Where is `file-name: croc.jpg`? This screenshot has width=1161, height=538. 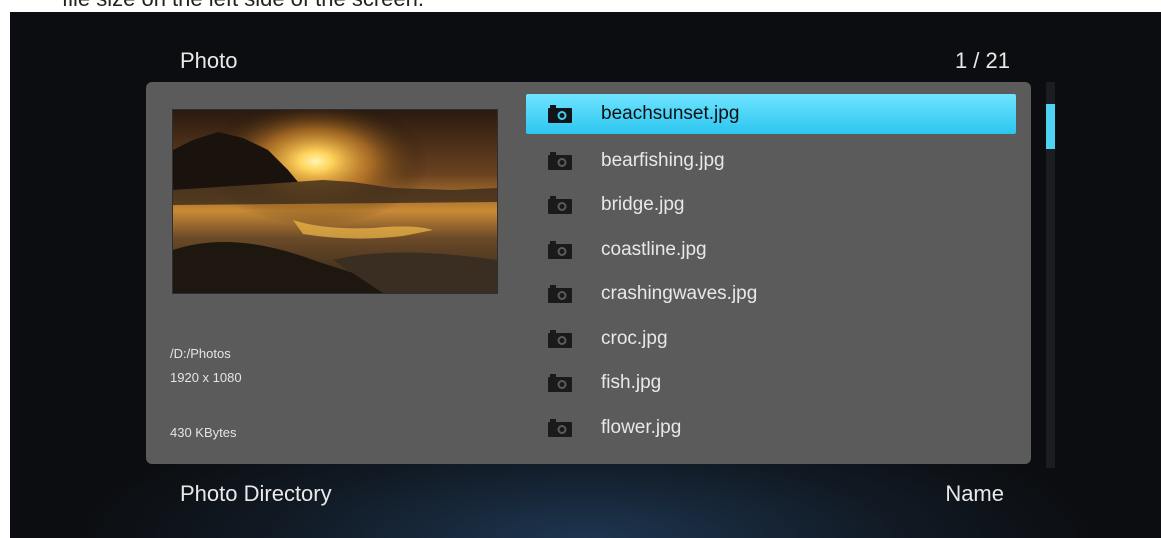 file-name: croc.jpg is located at coordinates (634, 338).